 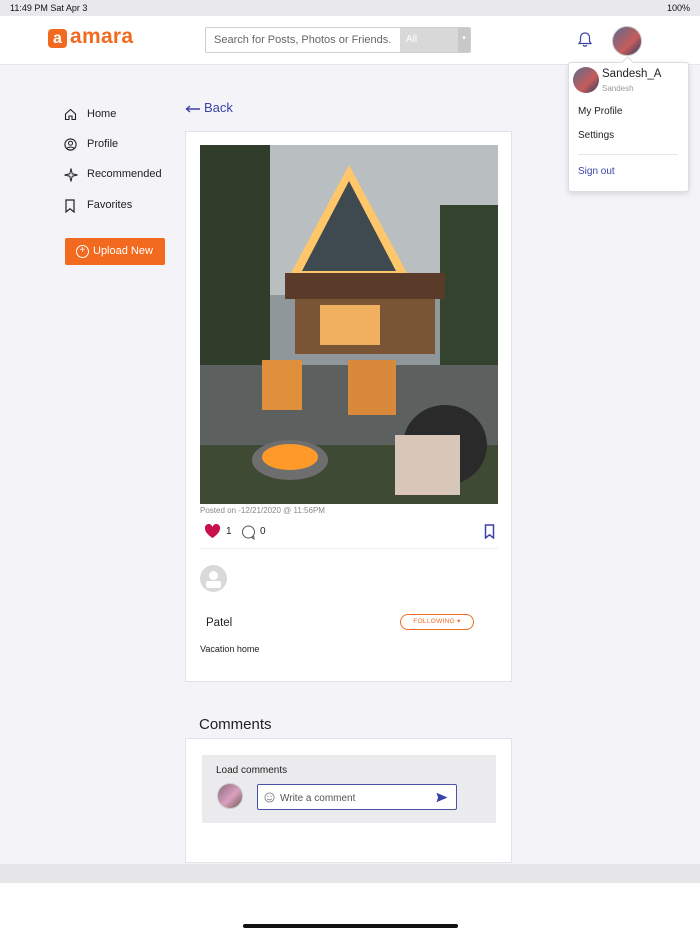 What do you see at coordinates (442, 797) in the screenshot?
I see `send-icon` at bounding box center [442, 797].